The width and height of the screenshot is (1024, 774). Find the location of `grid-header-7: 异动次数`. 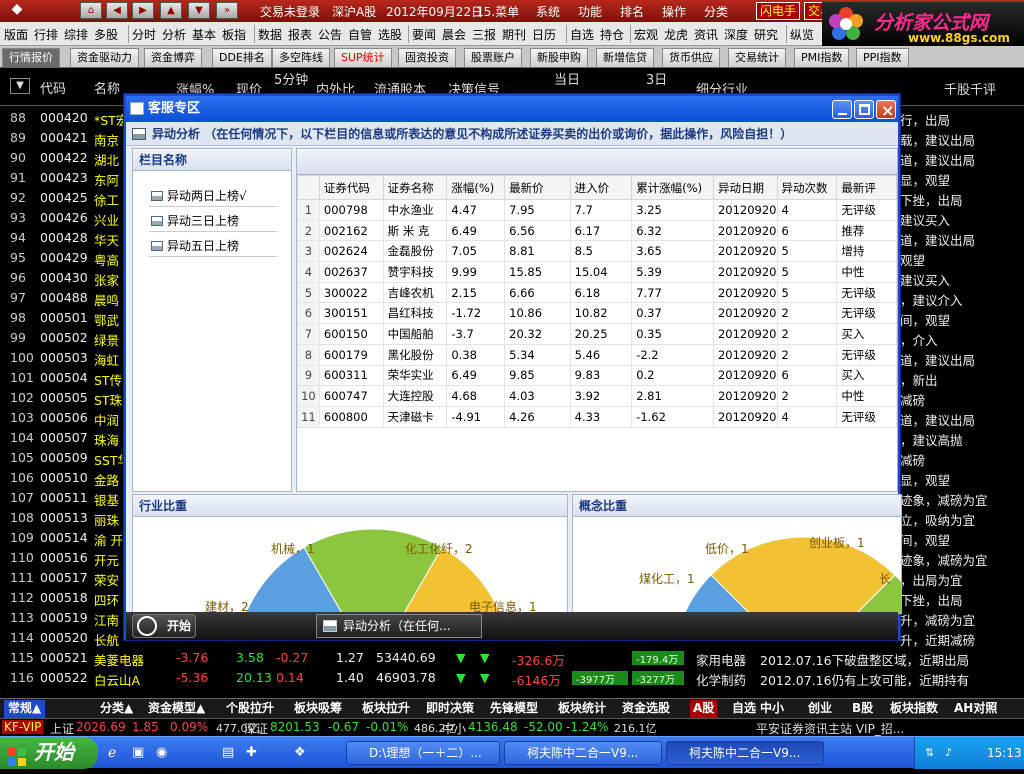

grid-header-7: 异动次数 is located at coordinates (807, 187).